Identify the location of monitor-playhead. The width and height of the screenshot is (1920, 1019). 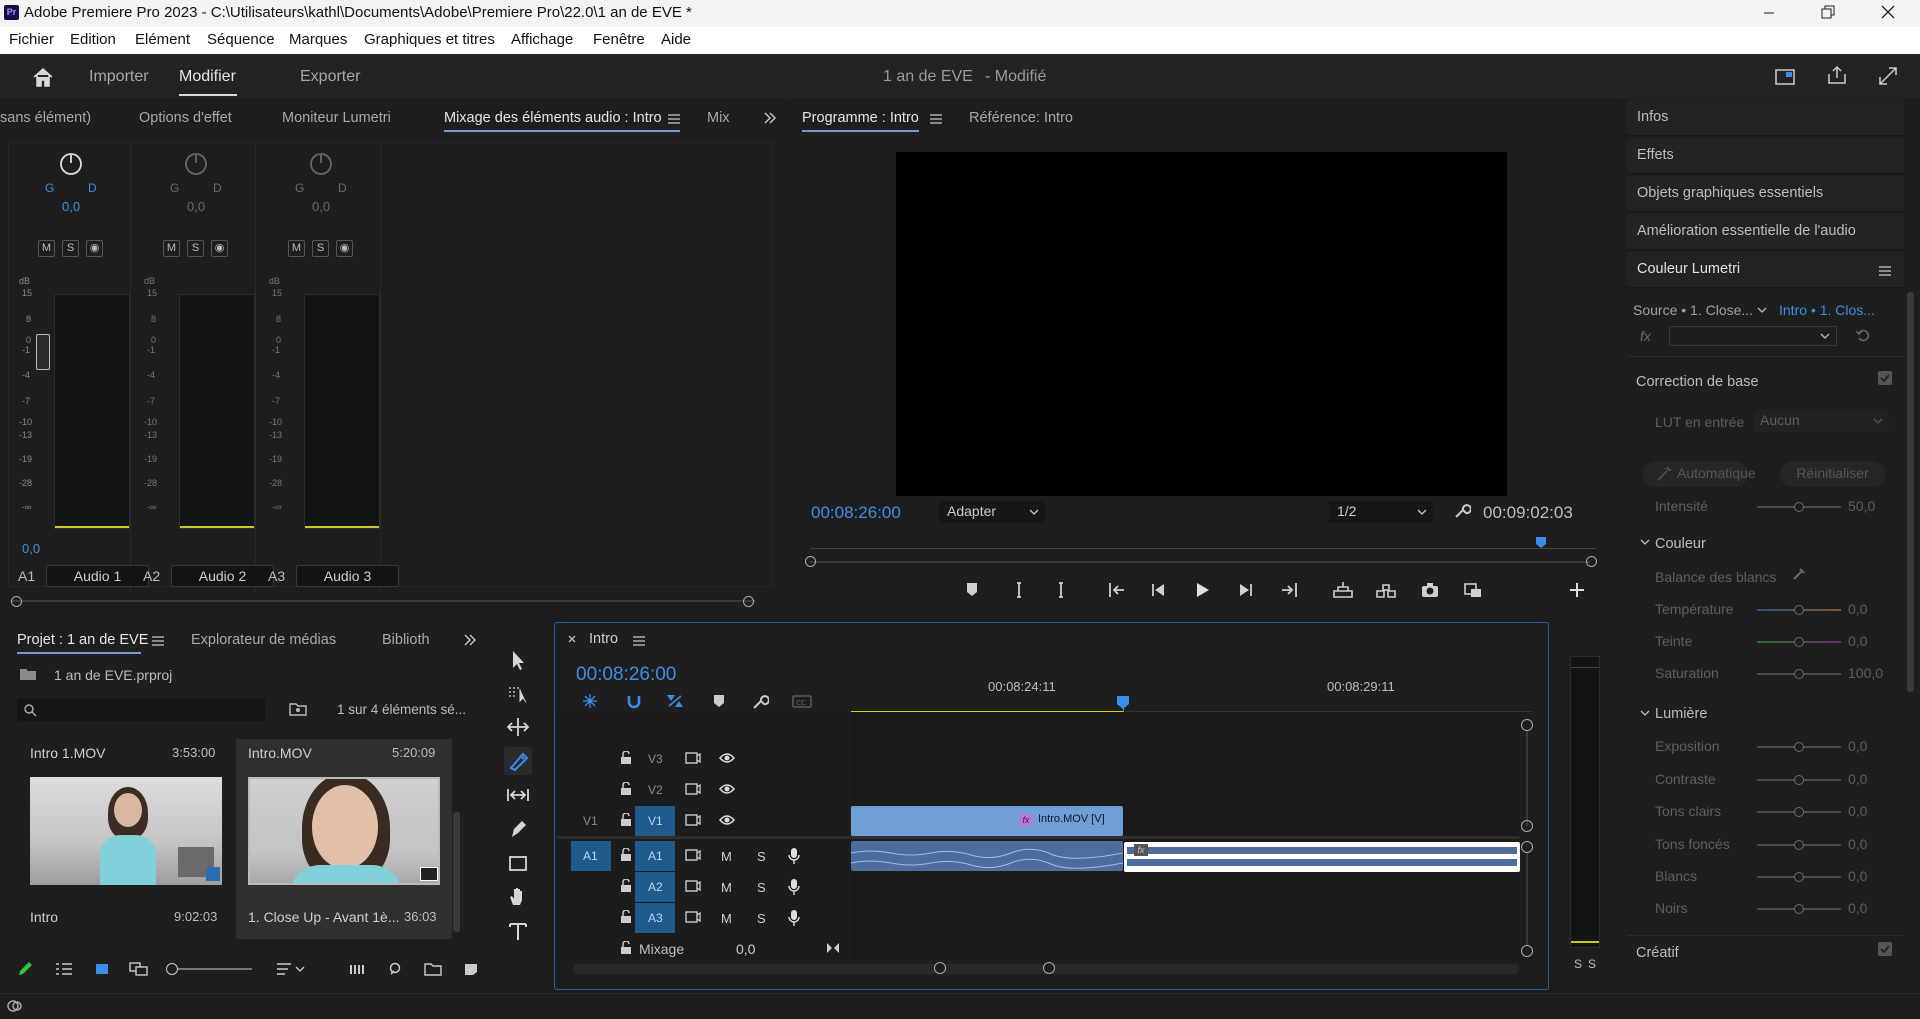
(1541, 543).